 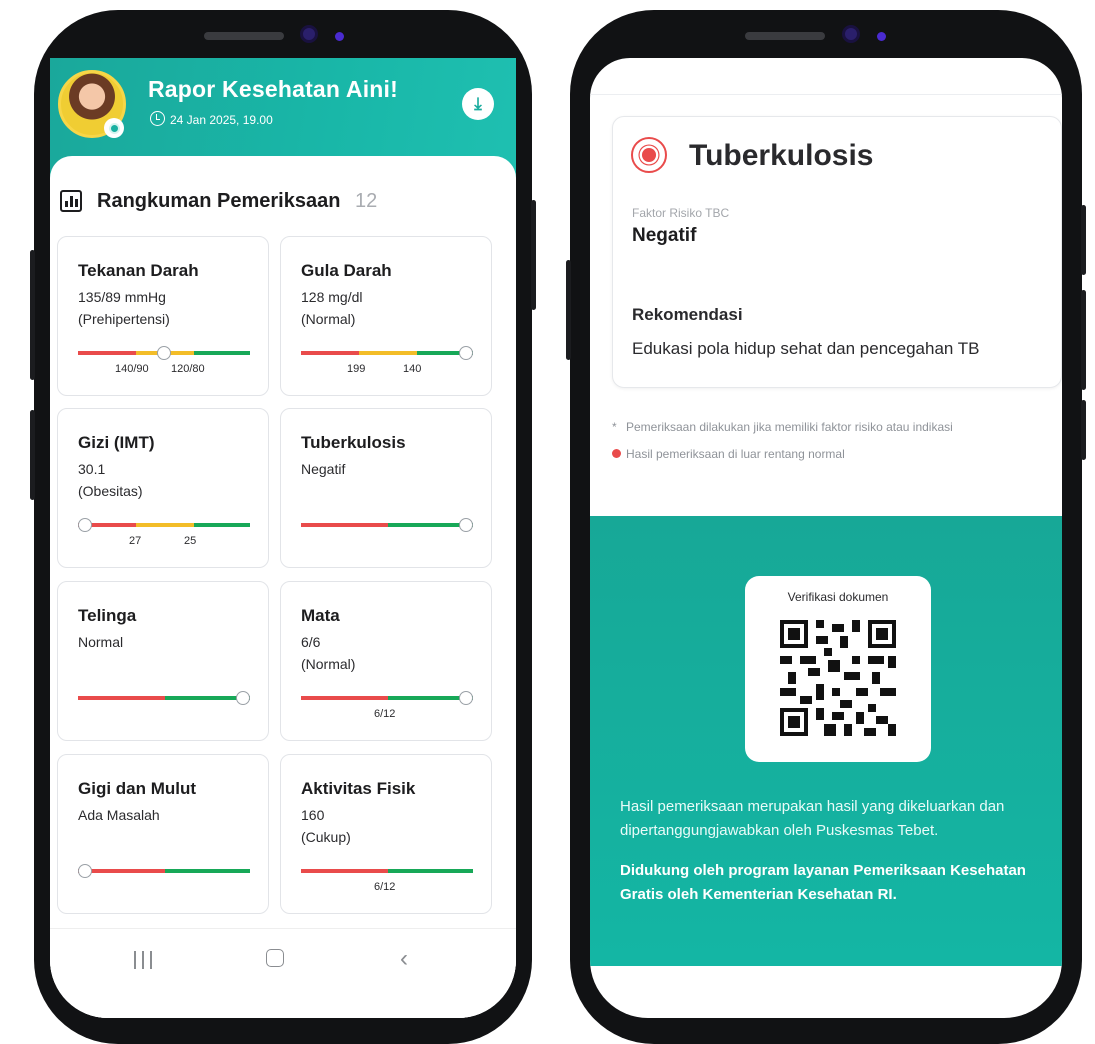 I want to click on divider, so click(x=826, y=94).